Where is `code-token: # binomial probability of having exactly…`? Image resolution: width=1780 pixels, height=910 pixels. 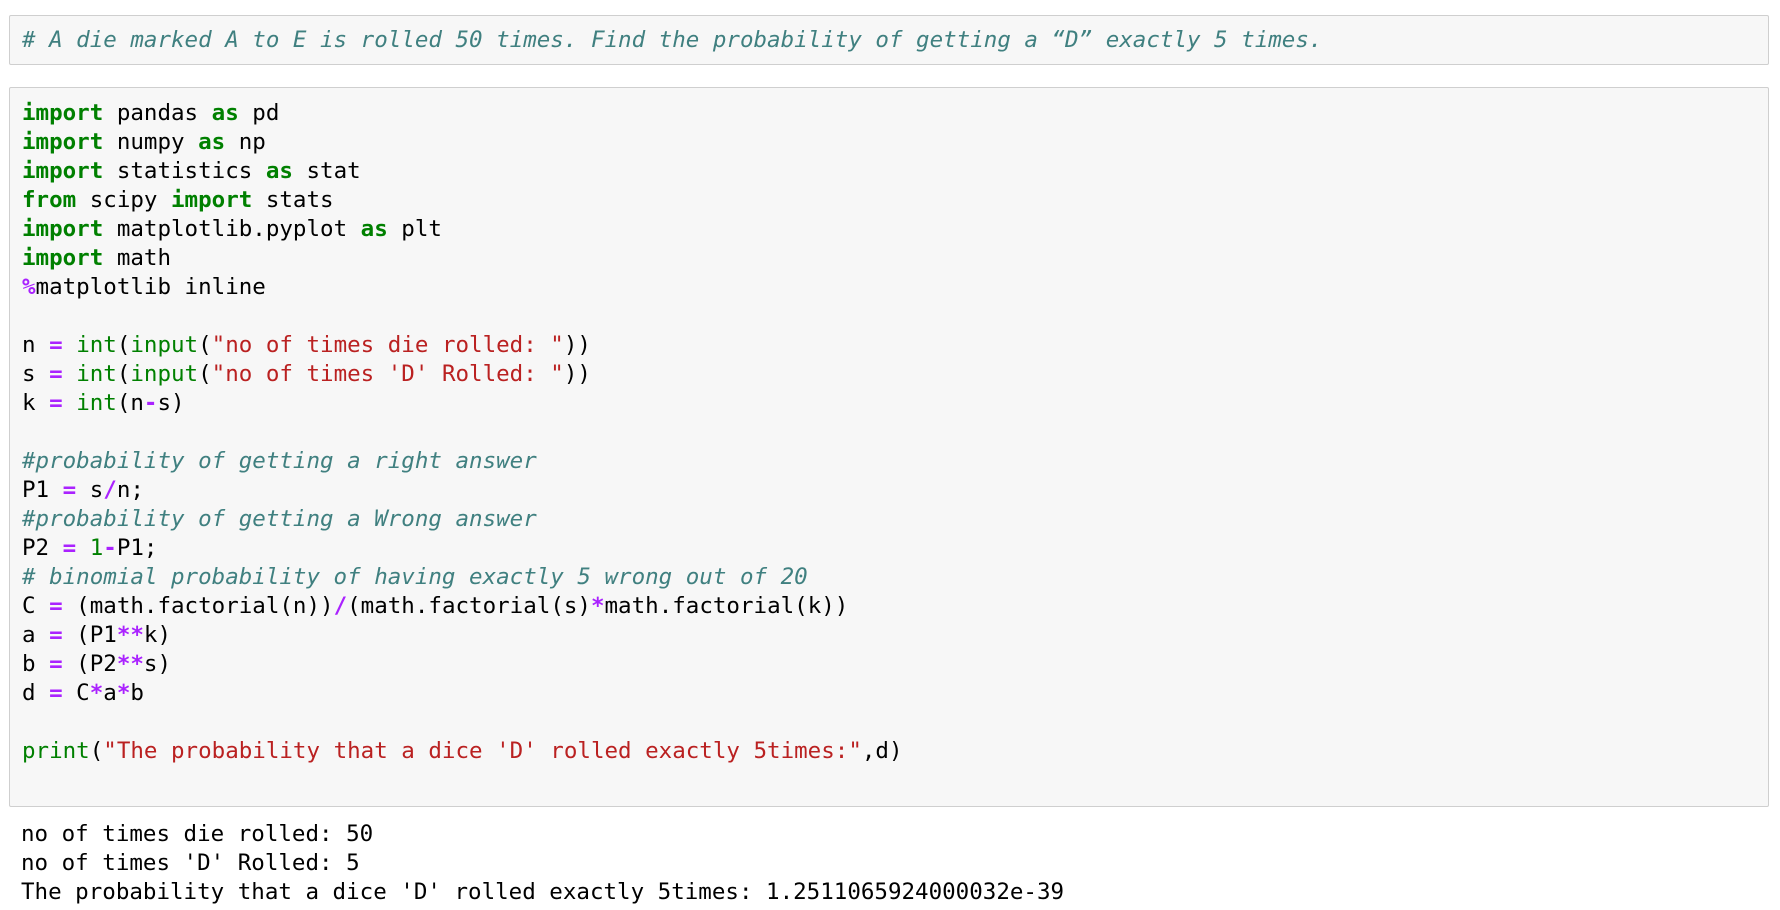
code-token: # binomial probability of having exactly… is located at coordinates (415, 577).